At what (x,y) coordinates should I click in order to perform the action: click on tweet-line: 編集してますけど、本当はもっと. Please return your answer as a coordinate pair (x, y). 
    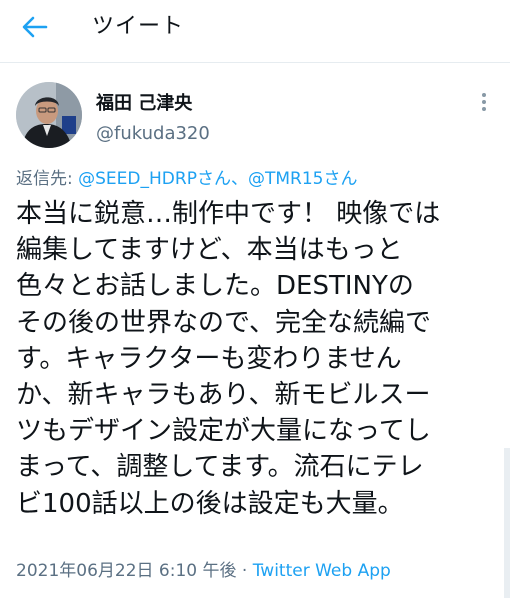
    Looking at the image, I should click on (209, 250).